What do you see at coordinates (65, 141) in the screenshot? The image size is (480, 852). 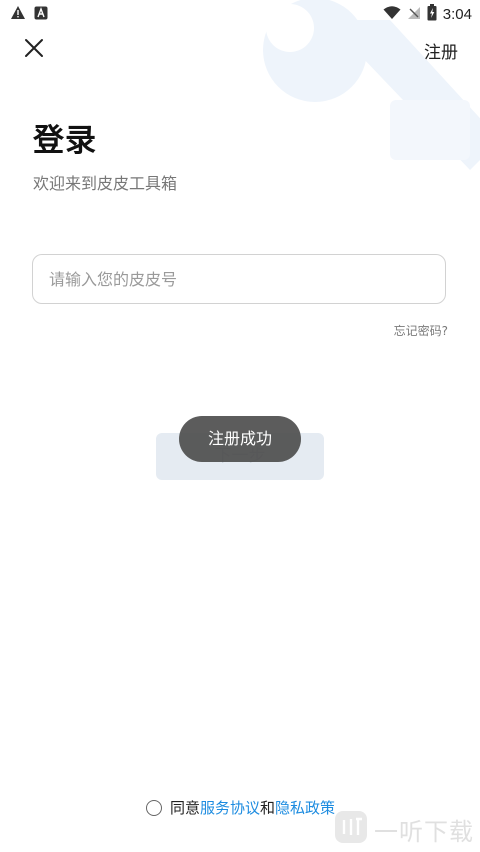 I see `page-title: 登录` at bounding box center [65, 141].